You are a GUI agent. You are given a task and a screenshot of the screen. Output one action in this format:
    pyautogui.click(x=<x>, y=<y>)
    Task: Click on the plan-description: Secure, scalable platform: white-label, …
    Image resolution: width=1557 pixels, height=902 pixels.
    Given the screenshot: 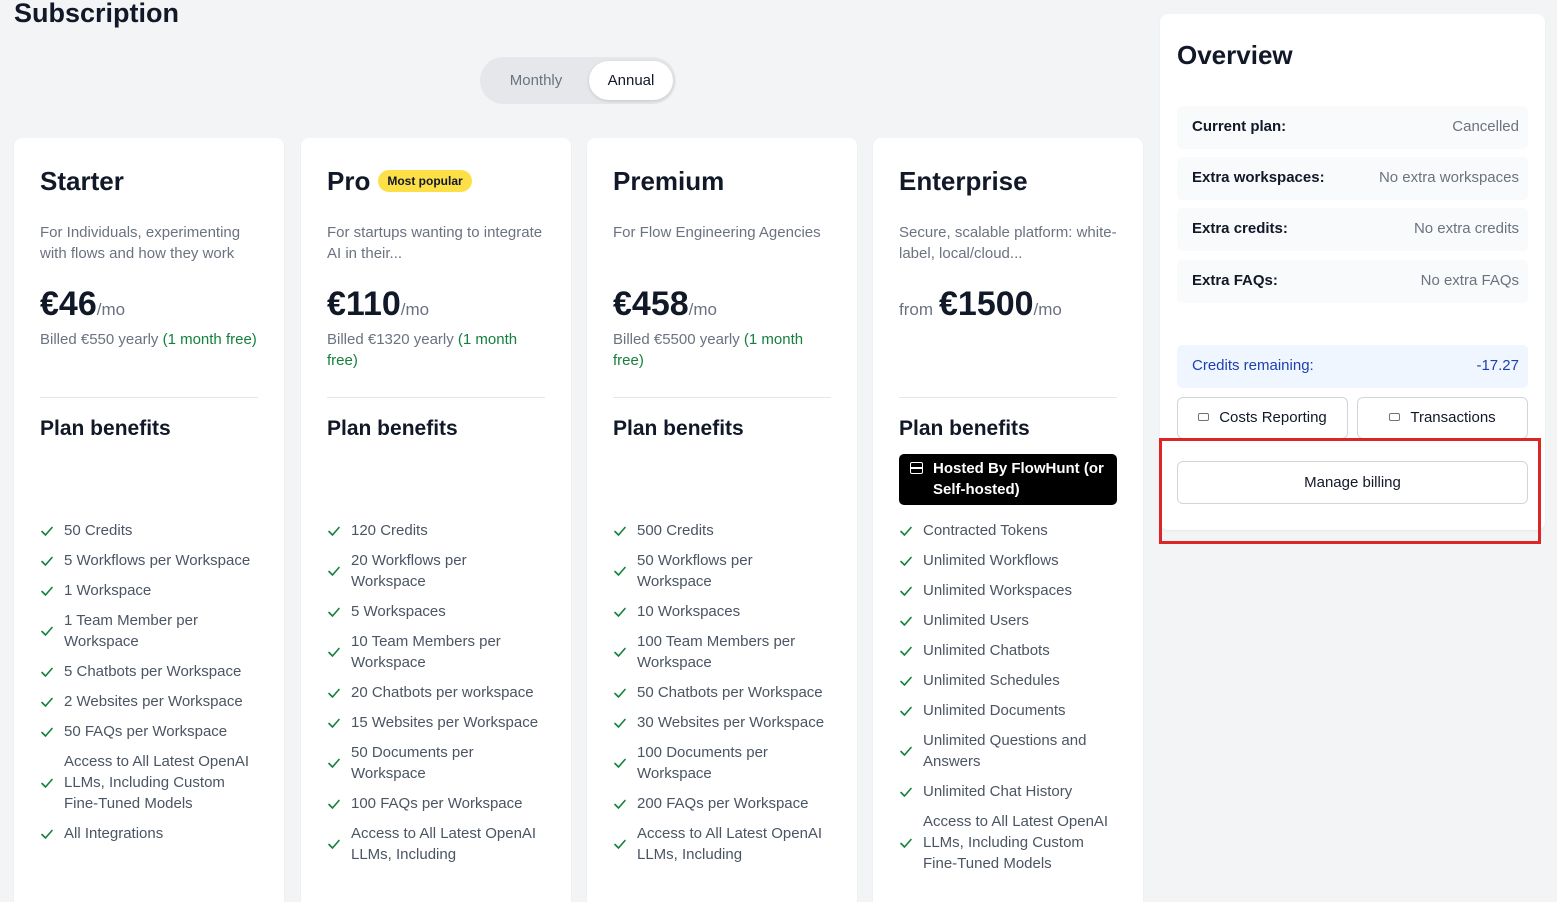 What is the action you would take?
    pyautogui.click(x=1008, y=243)
    